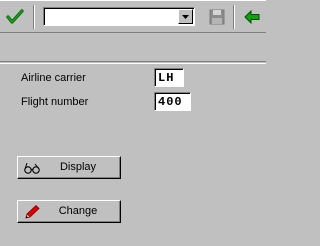  Describe the element at coordinates (78, 167) in the screenshot. I see `display-button-label: Display` at that location.